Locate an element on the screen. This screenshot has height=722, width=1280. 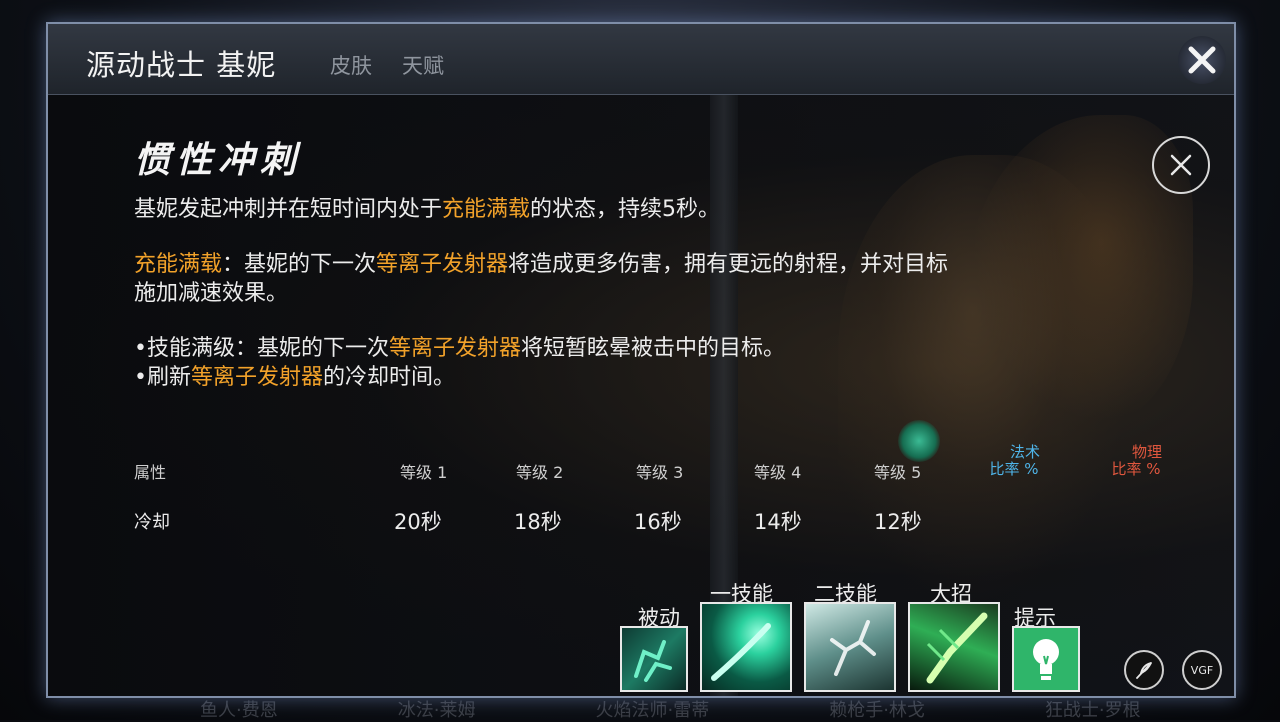
cooldown-value: 20秒 is located at coordinates (418, 522).